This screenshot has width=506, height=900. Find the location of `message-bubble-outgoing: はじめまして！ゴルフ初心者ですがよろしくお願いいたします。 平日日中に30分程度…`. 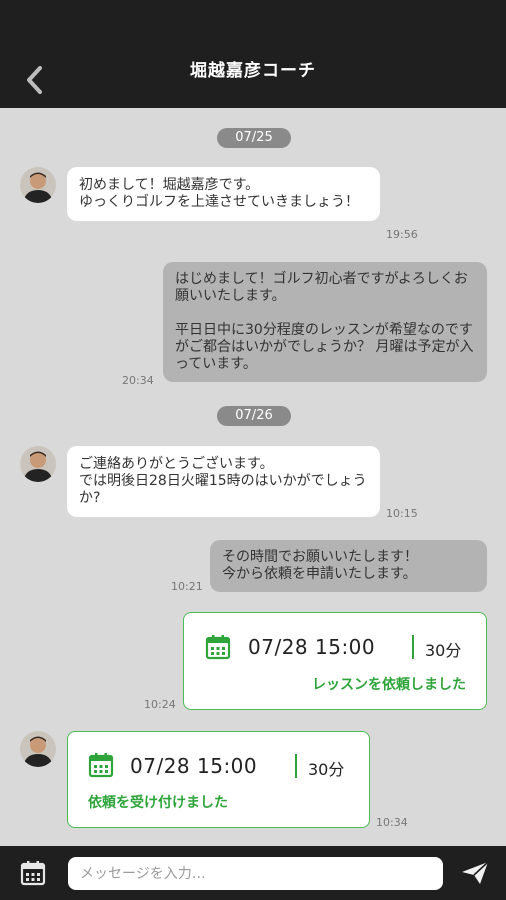

message-bubble-outgoing: はじめまして！ゴルフ初心者ですがよろしくお願いいたします。 平日日中に30分程度… is located at coordinates (325, 322).